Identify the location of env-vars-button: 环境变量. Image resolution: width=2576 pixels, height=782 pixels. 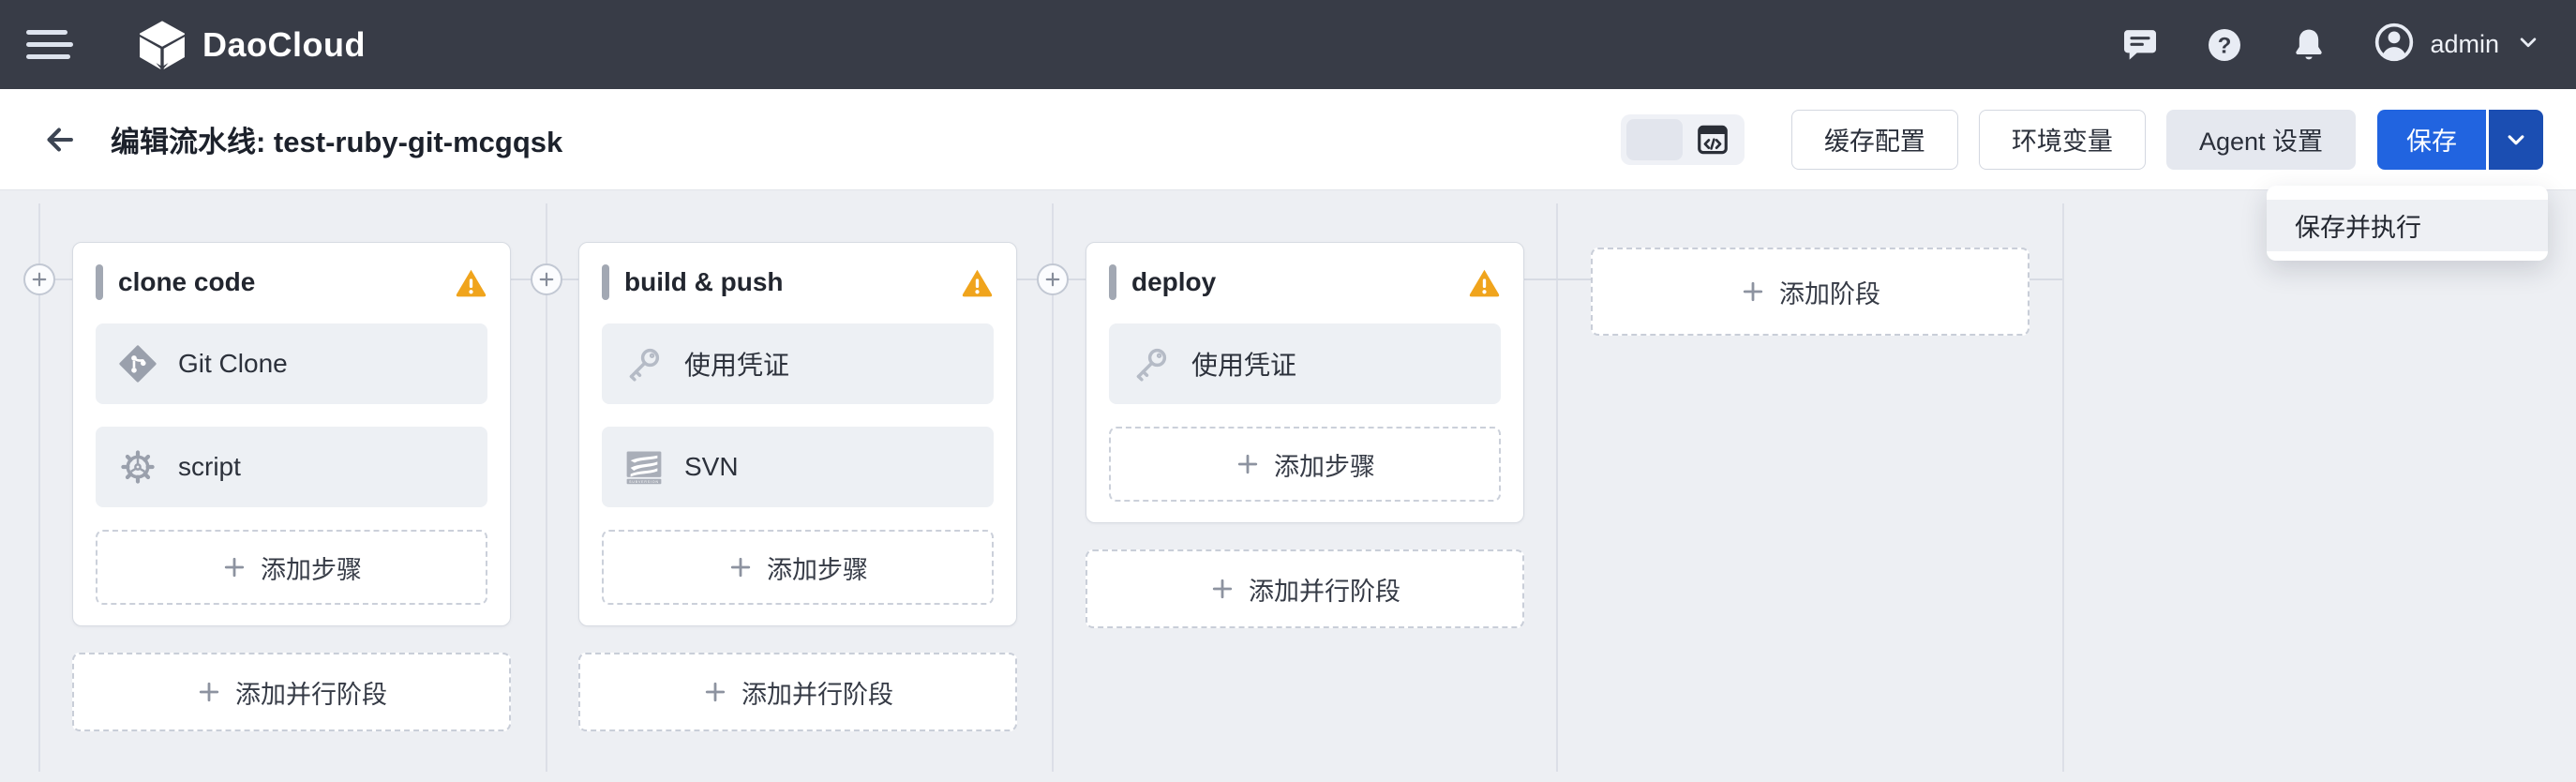
(2062, 139).